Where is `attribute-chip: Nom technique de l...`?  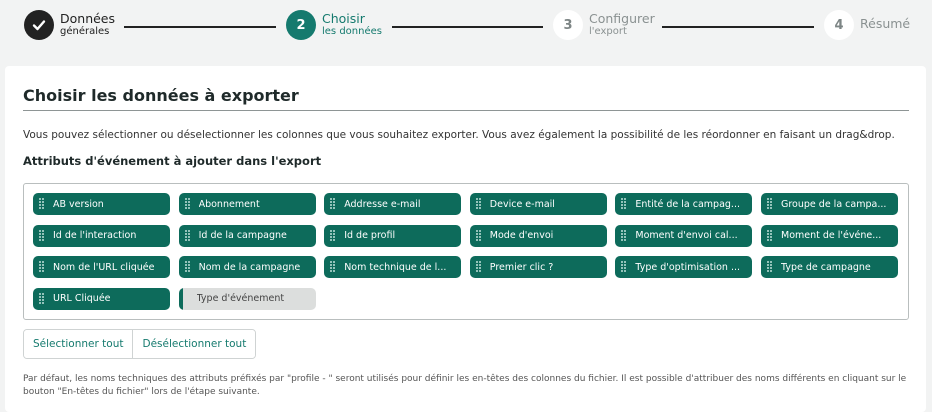 attribute-chip: Nom technique de l... is located at coordinates (393, 267).